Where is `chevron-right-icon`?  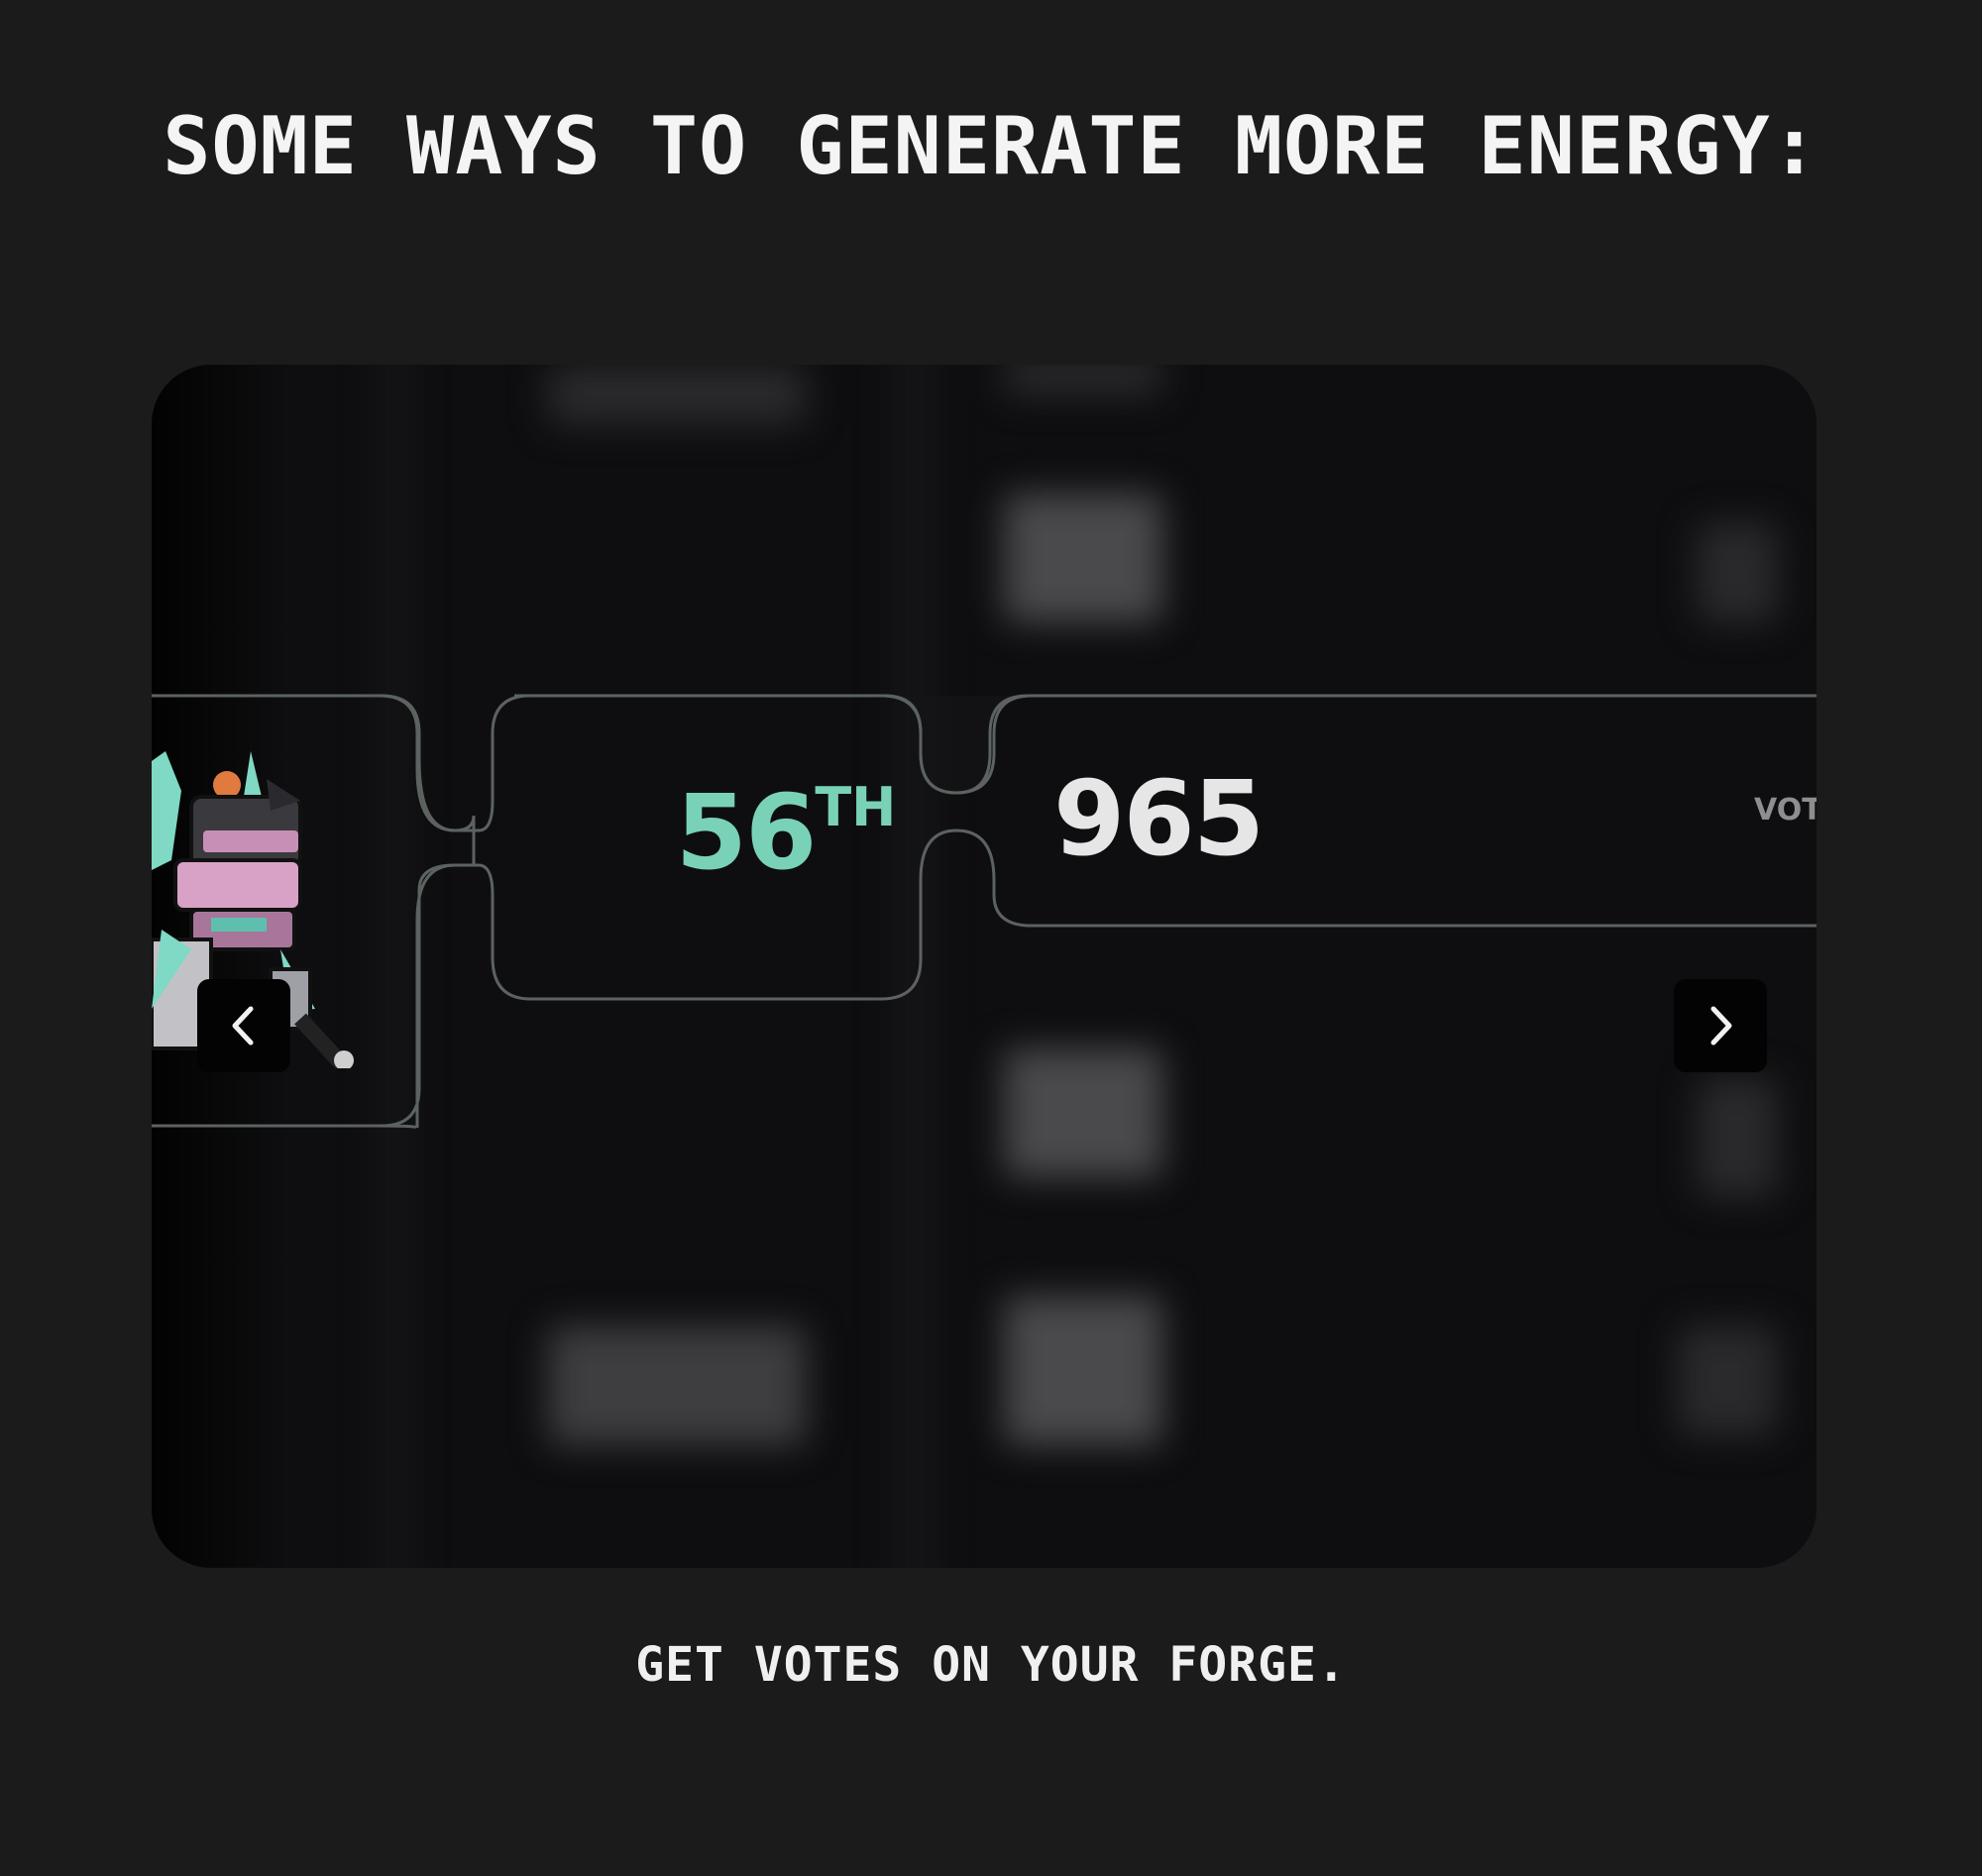
chevron-right-icon is located at coordinates (1721, 1026).